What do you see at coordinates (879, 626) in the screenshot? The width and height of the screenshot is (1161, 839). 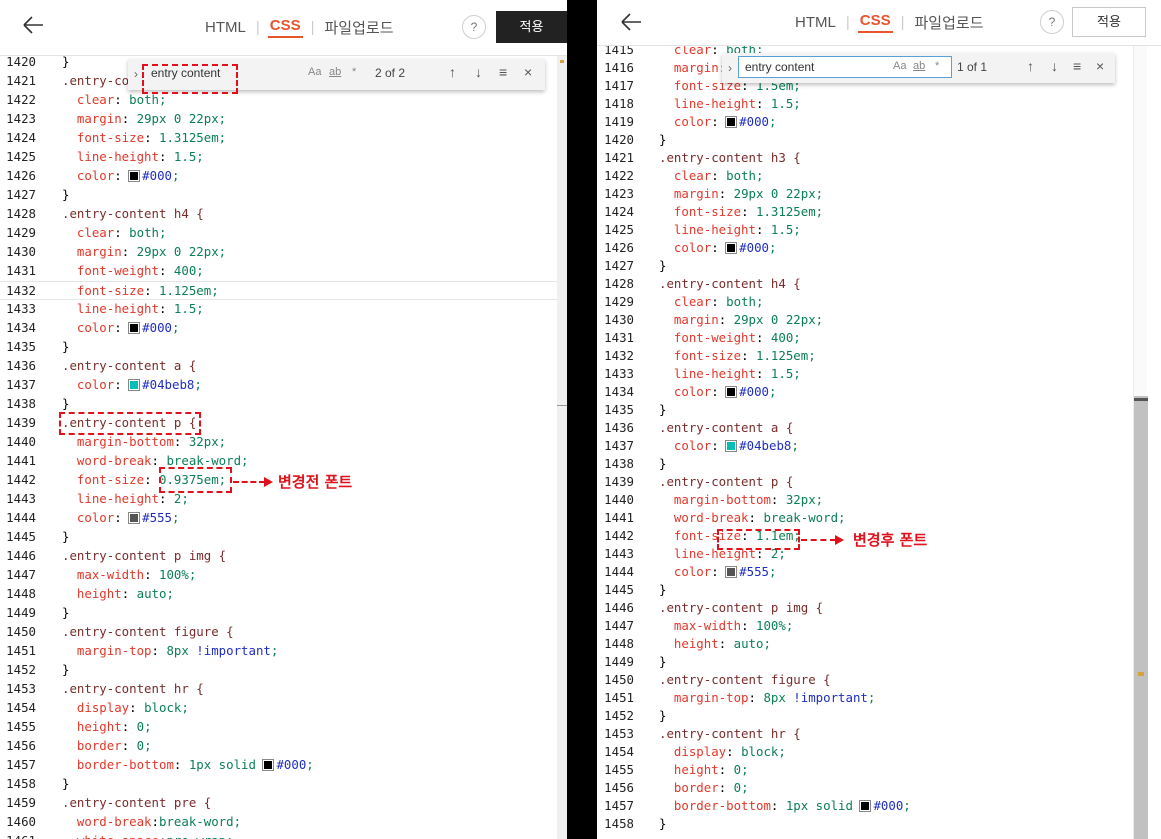 I see `code-line: 1447 max-width: 100%;` at bounding box center [879, 626].